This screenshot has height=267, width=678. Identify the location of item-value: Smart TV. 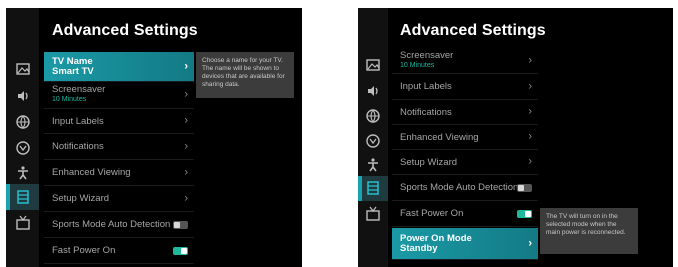
(73, 71).